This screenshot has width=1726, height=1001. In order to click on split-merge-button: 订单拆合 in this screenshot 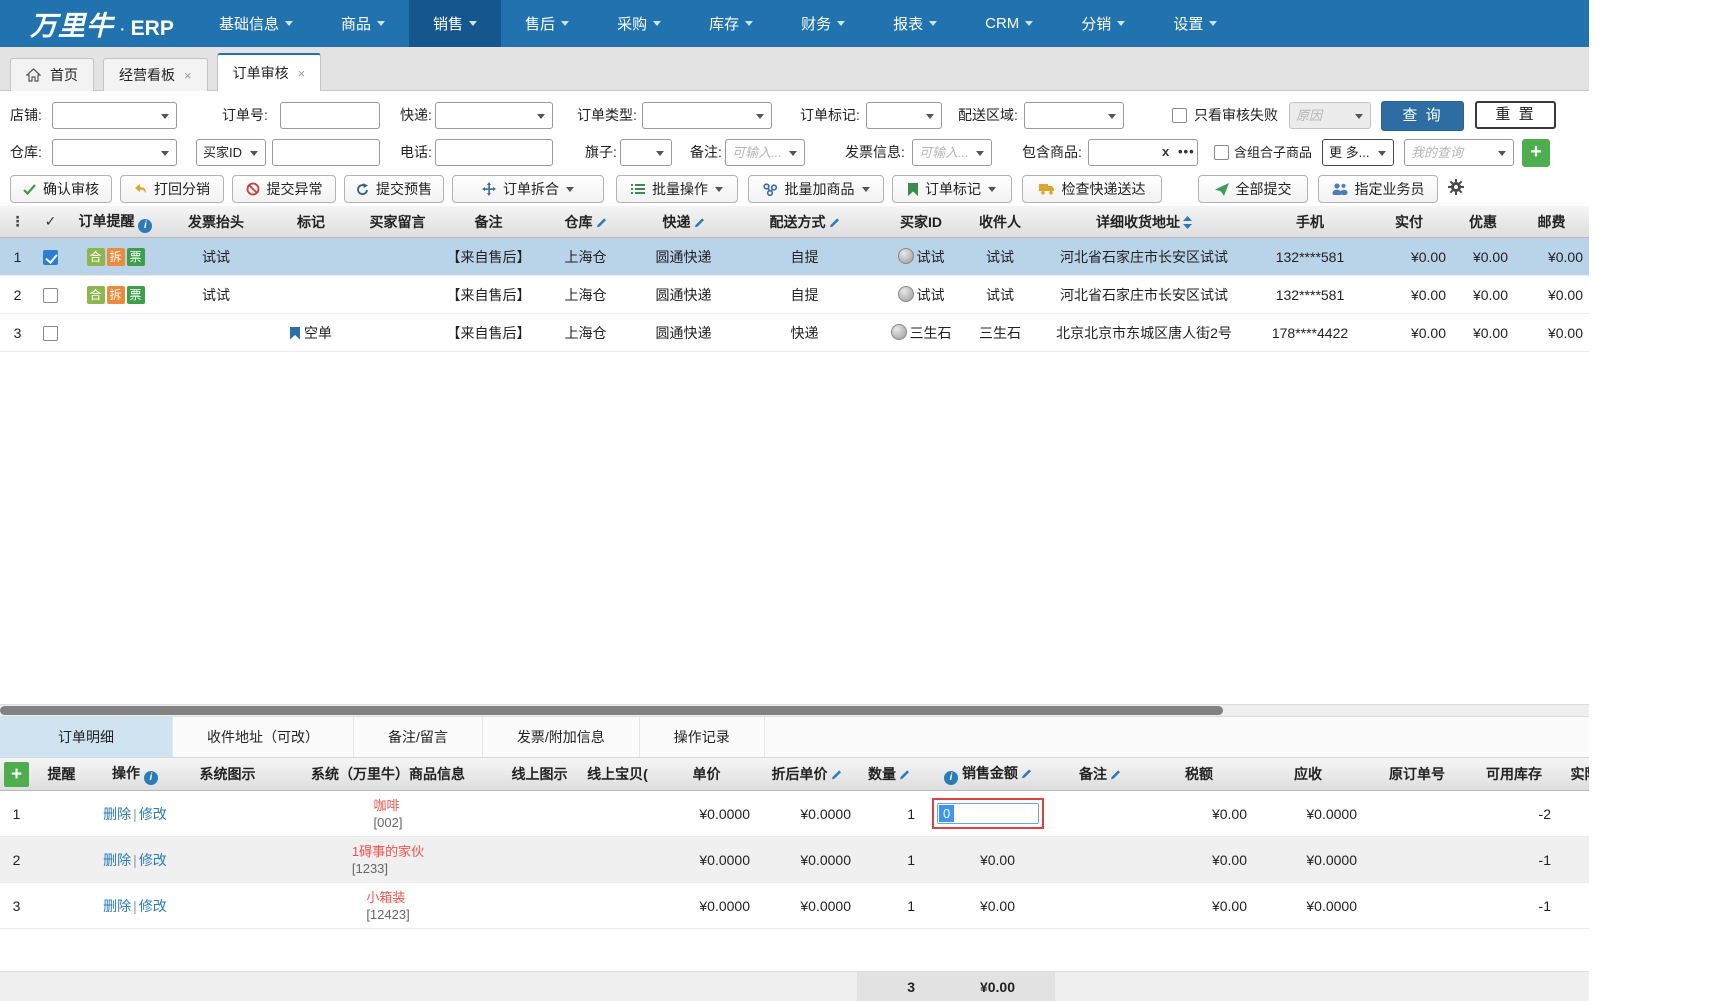, I will do `click(528, 189)`.